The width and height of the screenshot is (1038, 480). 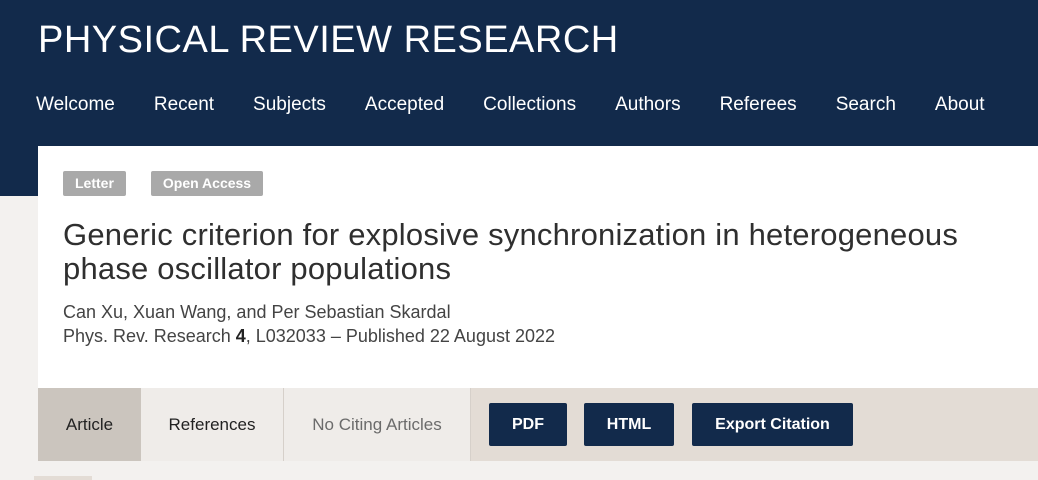 What do you see at coordinates (240, 336) in the screenshot?
I see `citation-volume: 4` at bounding box center [240, 336].